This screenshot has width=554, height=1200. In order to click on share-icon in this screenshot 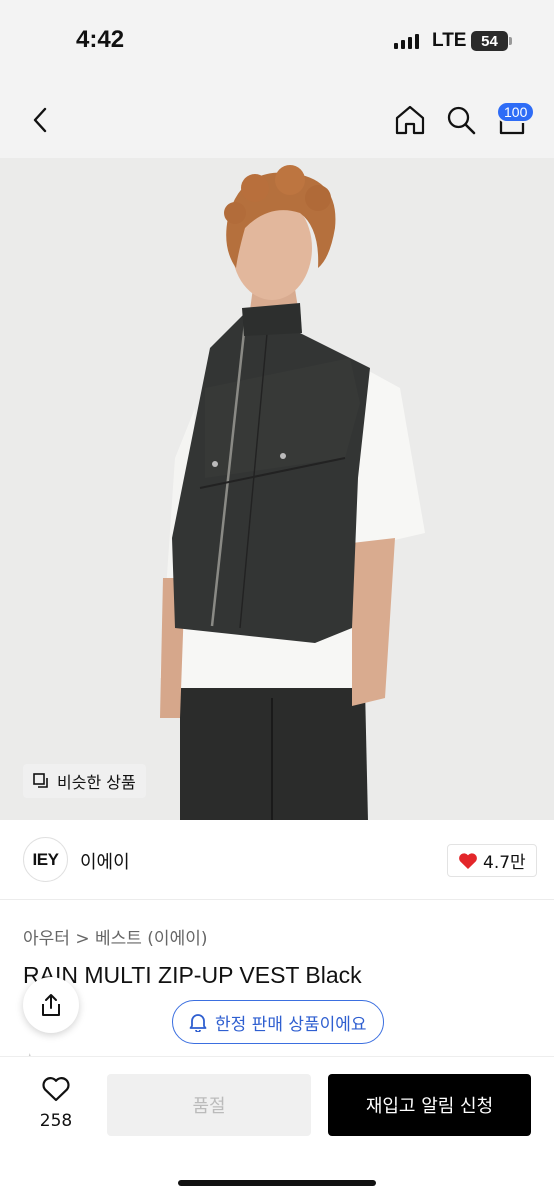, I will do `click(51, 1005)`.